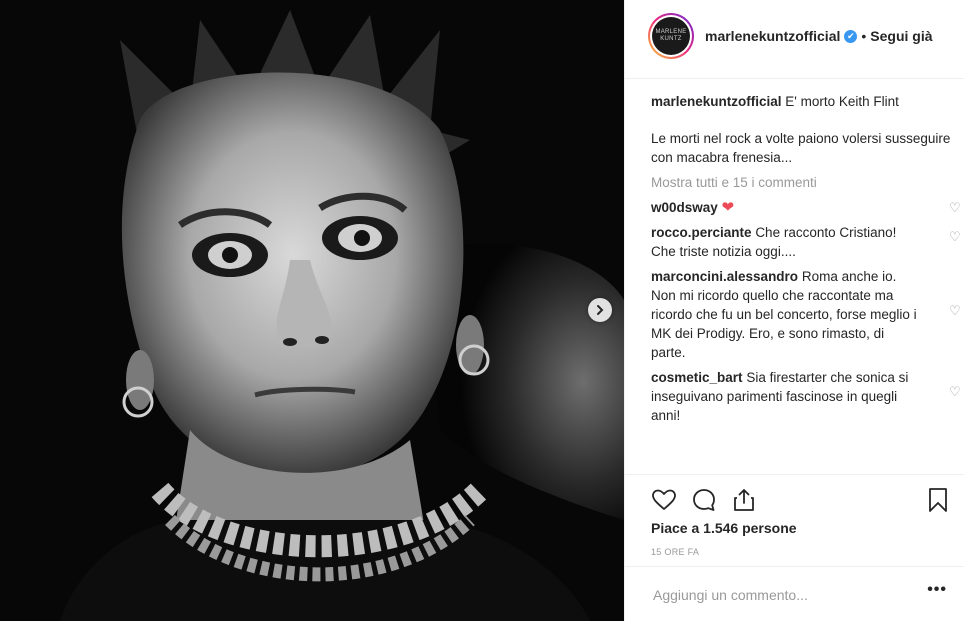 The height and width of the screenshot is (622, 964). Describe the element at coordinates (938, 500) in the screenshot. I see `bookmark-icon` at that location.